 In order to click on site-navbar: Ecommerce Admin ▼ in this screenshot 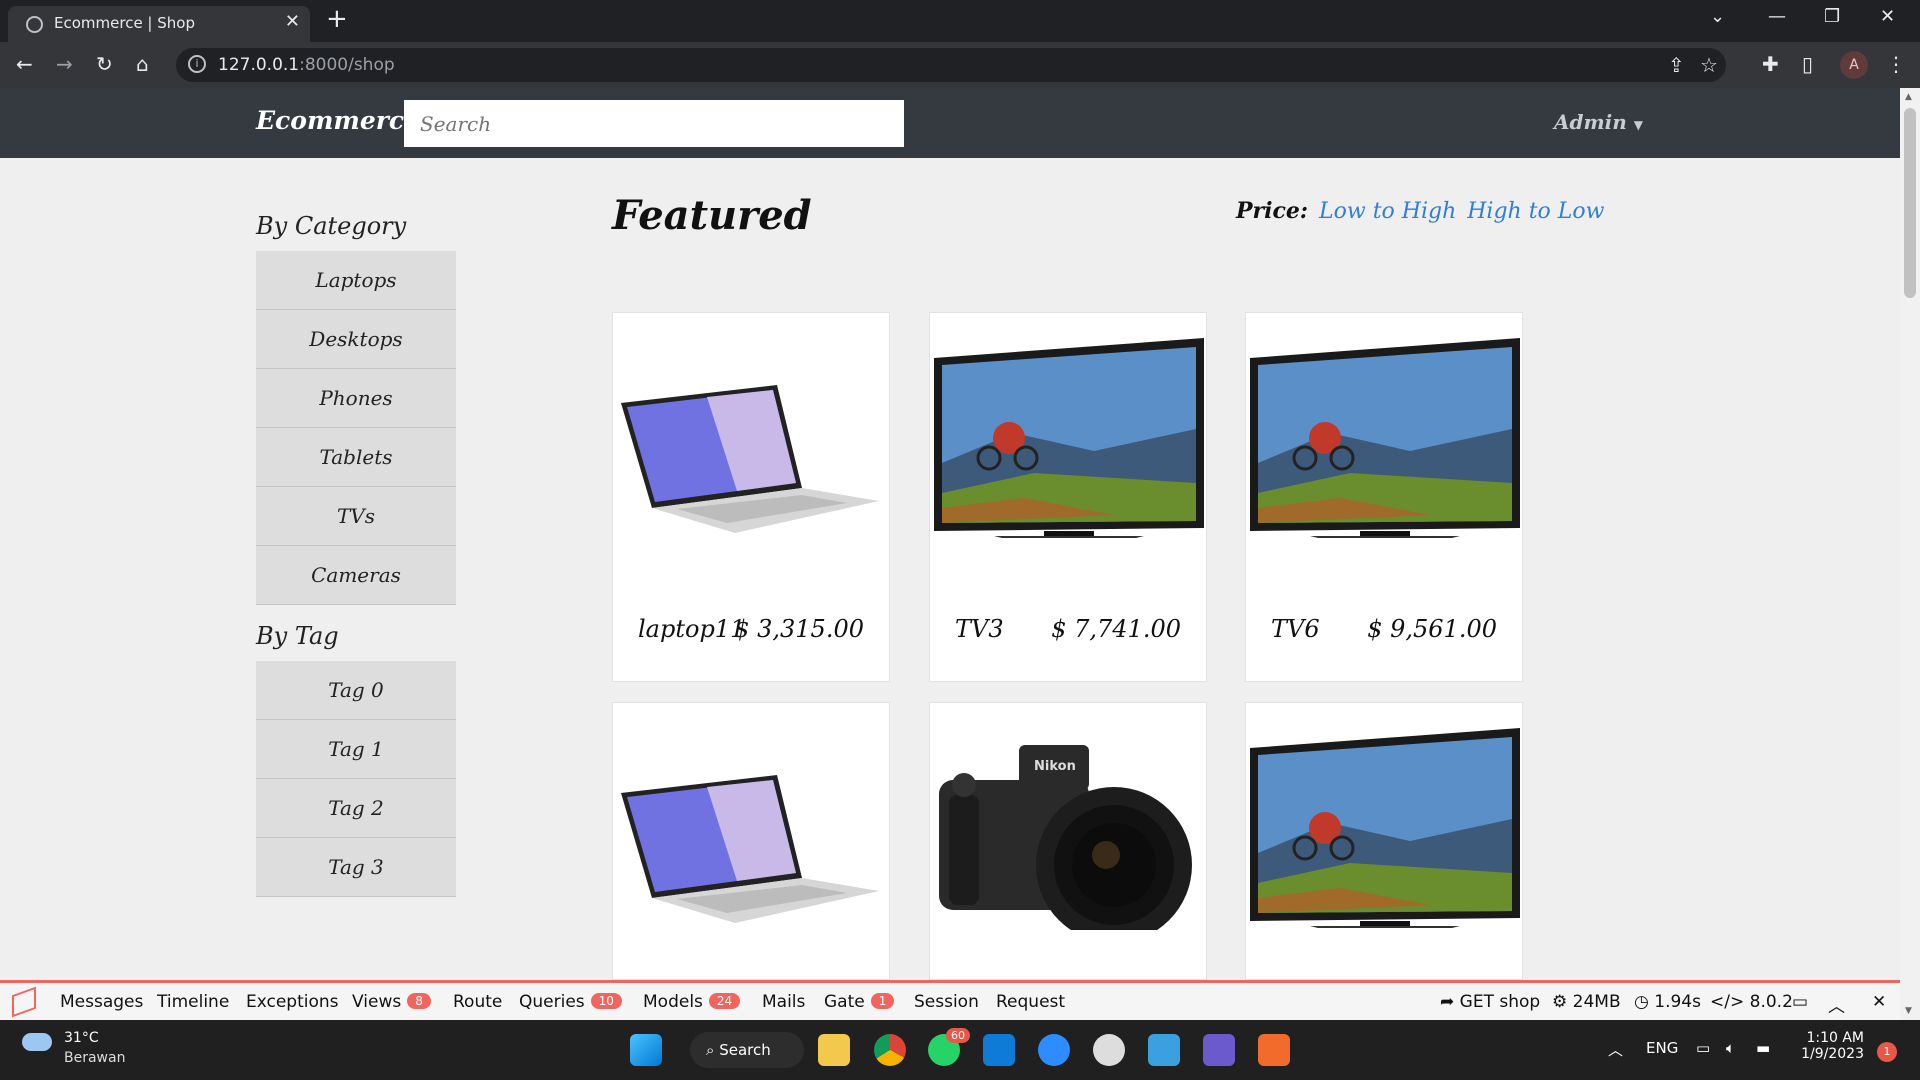, I will do `click(950, 123)`.